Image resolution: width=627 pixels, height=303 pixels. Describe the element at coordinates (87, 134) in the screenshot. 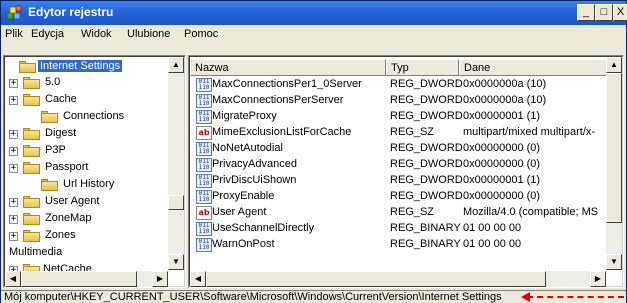

I see `tree-item-digest: + Digest` at that location.